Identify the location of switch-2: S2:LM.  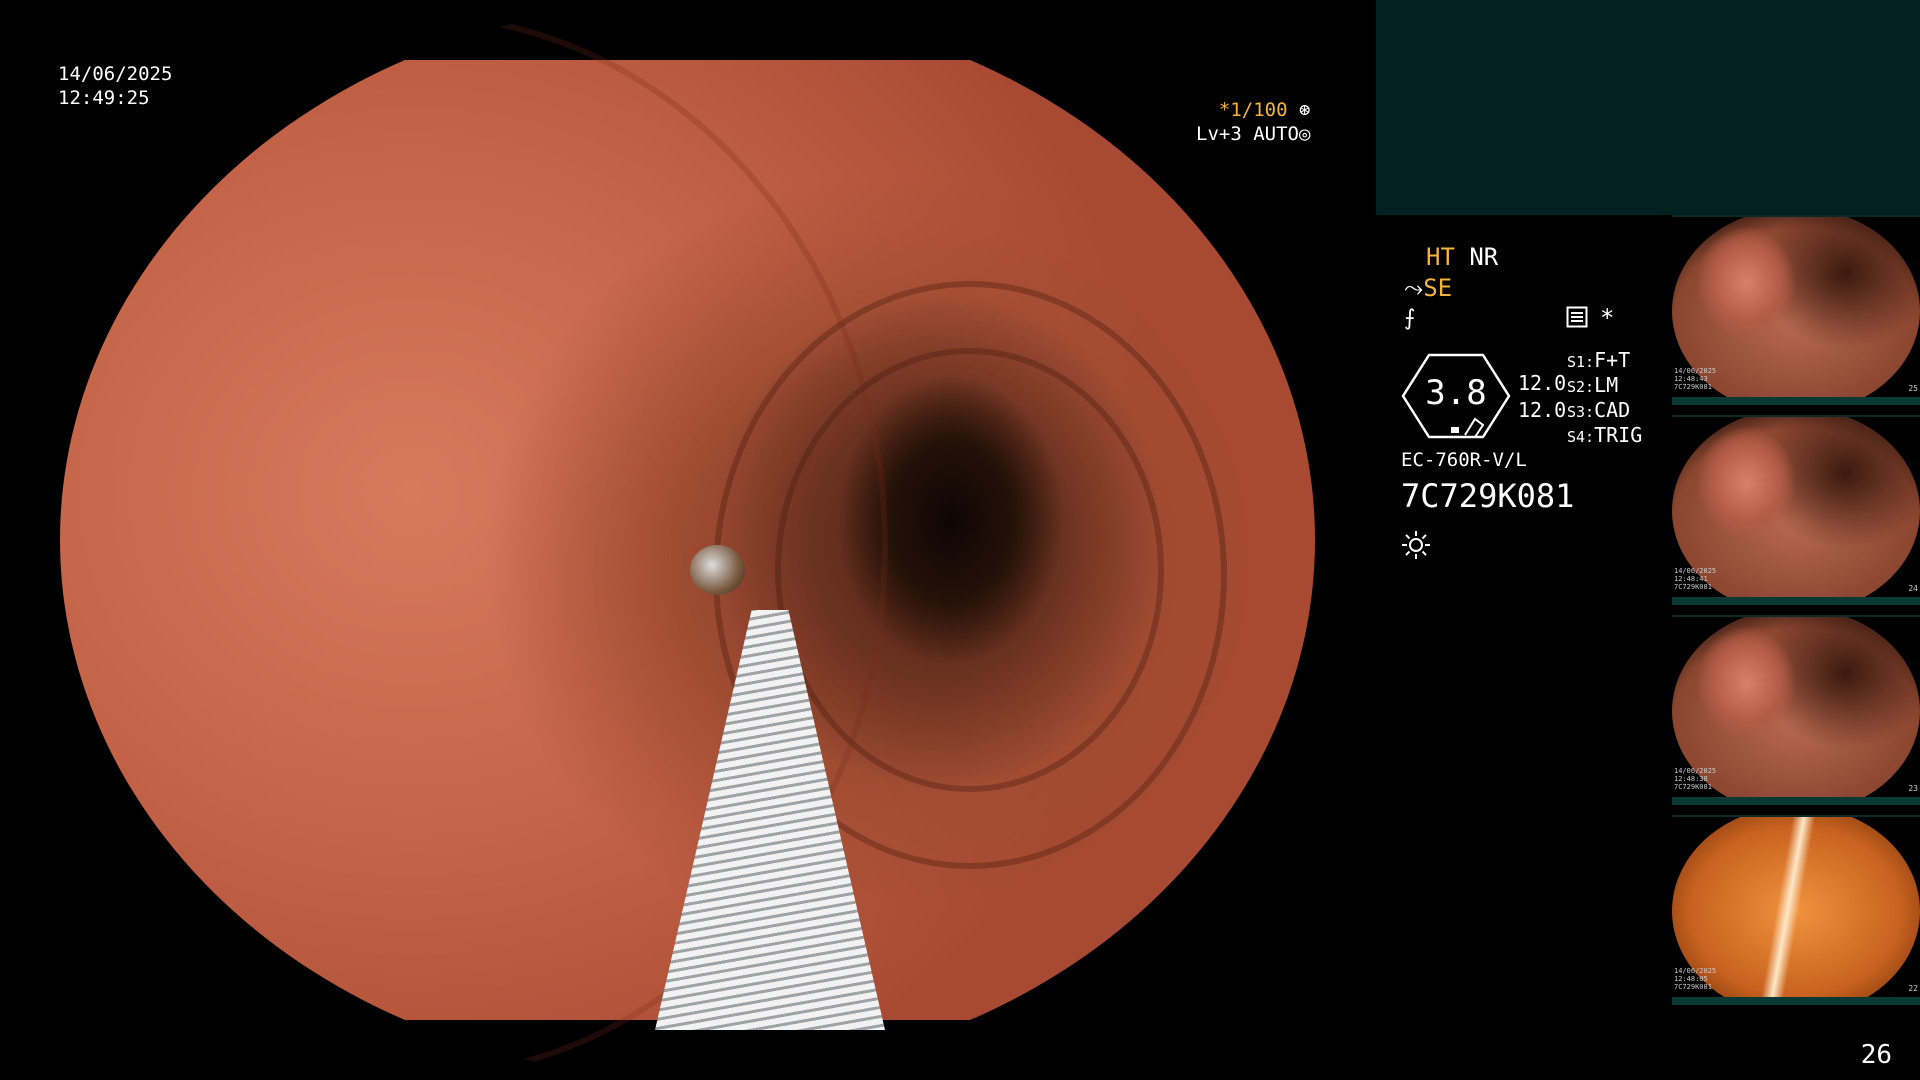
(1592, 385).